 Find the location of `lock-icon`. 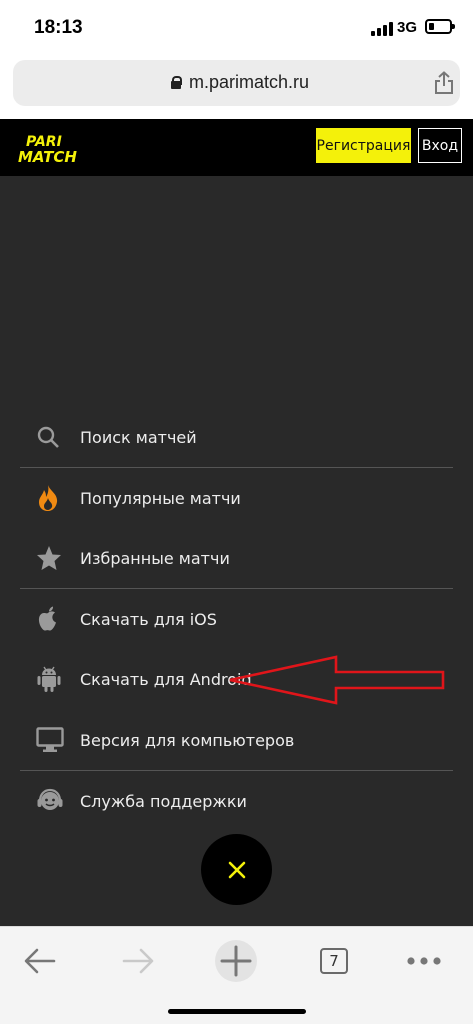

lock-icon is located at coordinates (176, 82).